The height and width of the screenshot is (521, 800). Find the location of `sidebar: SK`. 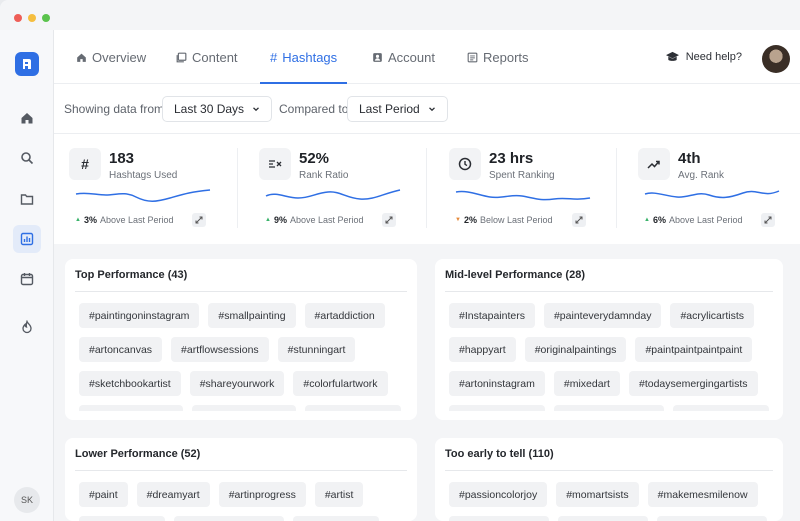

sidebar: SK is located at coordinates (27, 275).